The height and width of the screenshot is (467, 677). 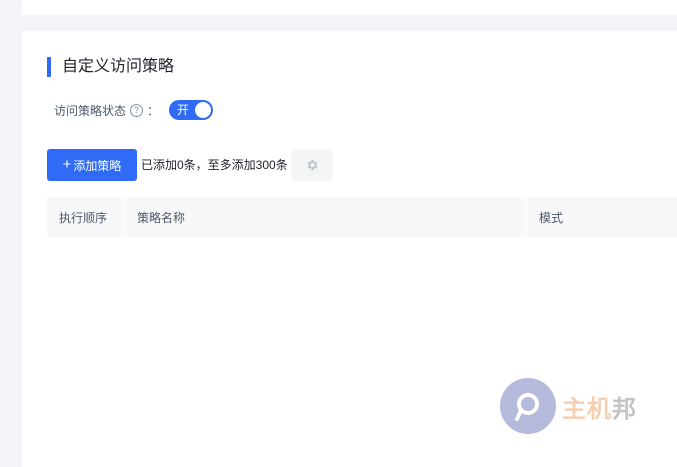 I want to click on gear-icon, so click(x=312, y=165).